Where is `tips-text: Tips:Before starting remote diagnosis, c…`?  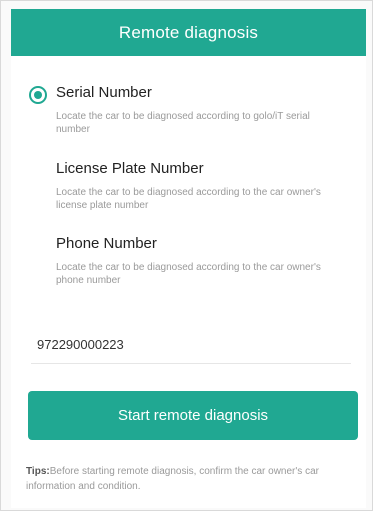 tips-text: Tips:Before starting remote diagnosis, c… is located at coordinates (191, 479).